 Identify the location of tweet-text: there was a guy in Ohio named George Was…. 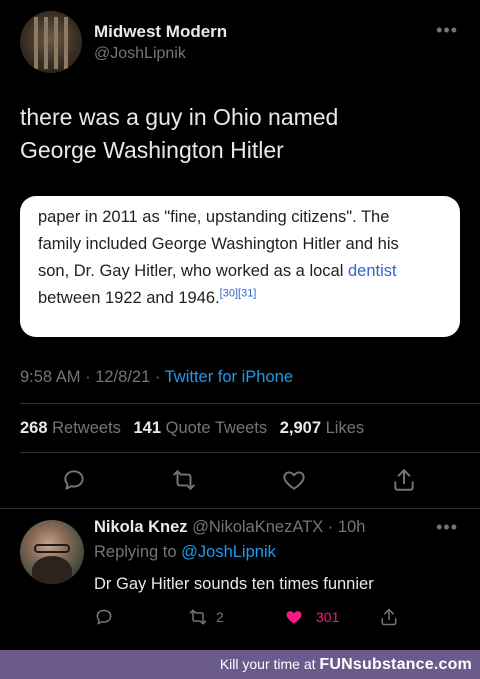
(240, 134).